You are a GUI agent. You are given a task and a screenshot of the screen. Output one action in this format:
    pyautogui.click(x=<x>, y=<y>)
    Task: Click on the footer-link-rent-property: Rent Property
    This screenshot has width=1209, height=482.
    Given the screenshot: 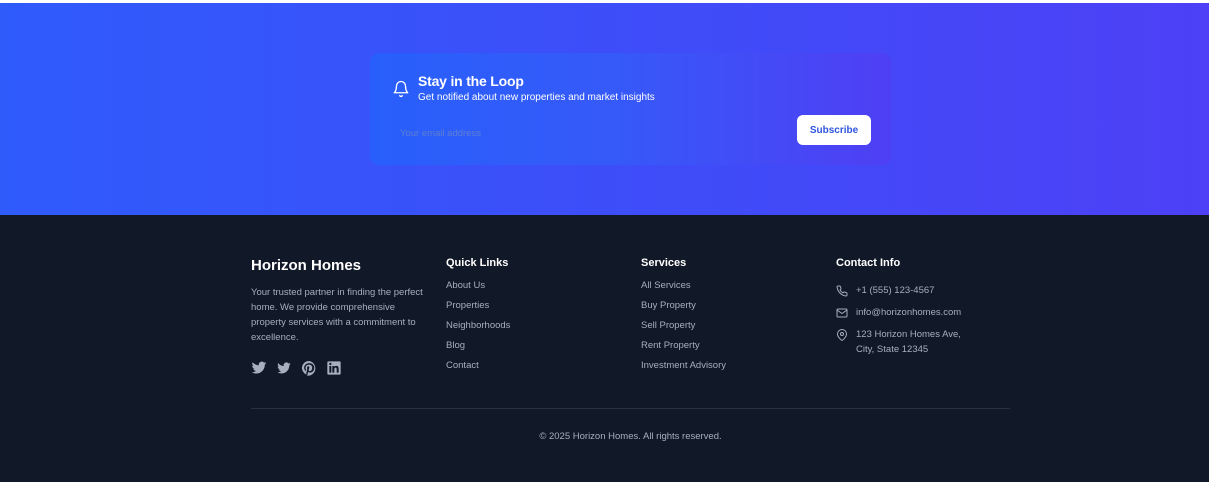 What is the action you would take?
    pyautogui.click(x=683, y=349)
    